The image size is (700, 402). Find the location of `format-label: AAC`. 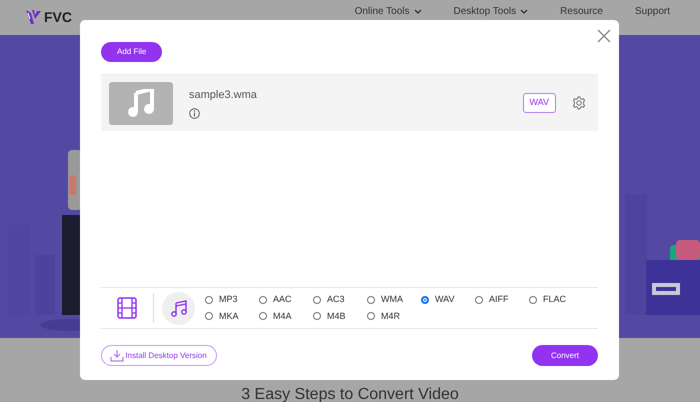

format-label: AAC is located at coordinates (282, 299).